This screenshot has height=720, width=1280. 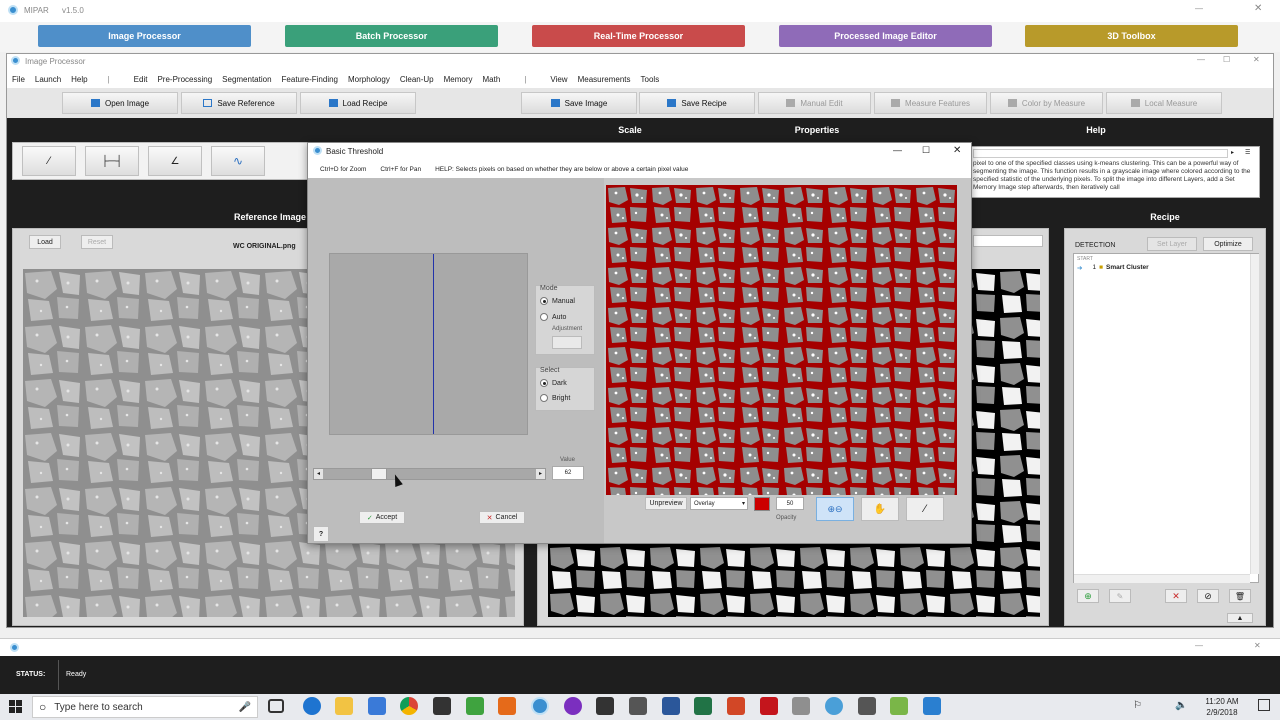 I want to click on menu-morphology: Morphology, so click(x=369, y=79).